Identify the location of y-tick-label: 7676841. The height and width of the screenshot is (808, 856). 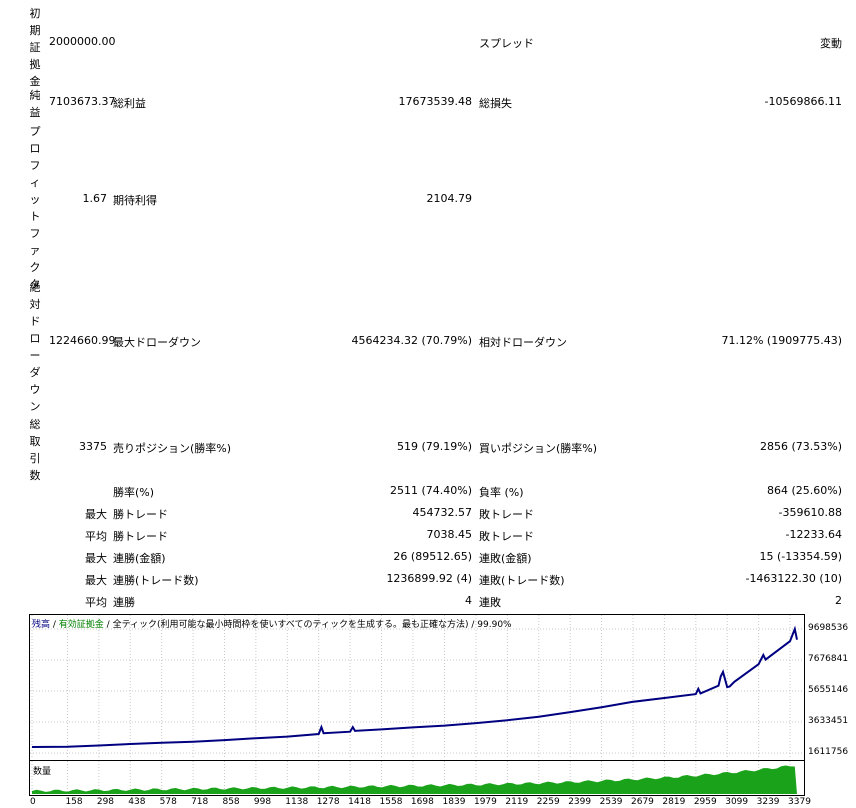
(828, 659).